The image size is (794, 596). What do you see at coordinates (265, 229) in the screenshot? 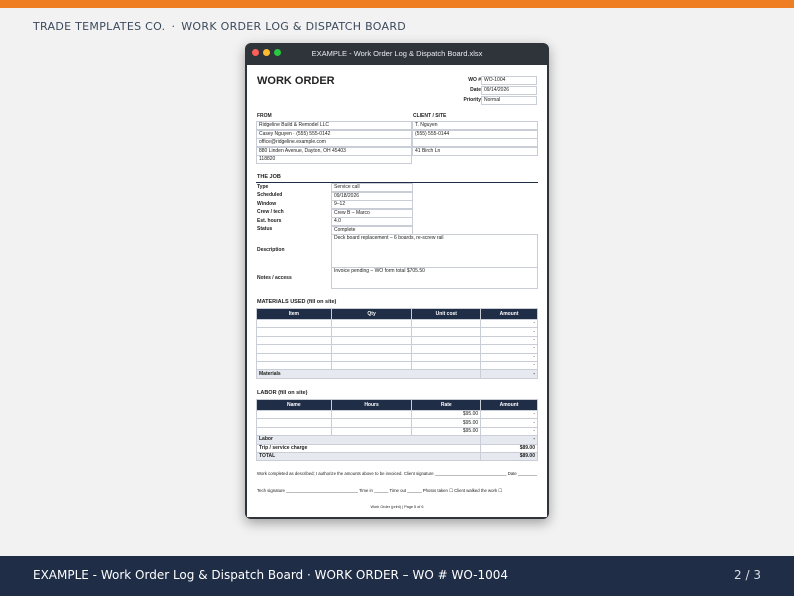
I see `status-label: Status` at bounding box center [265, 229].